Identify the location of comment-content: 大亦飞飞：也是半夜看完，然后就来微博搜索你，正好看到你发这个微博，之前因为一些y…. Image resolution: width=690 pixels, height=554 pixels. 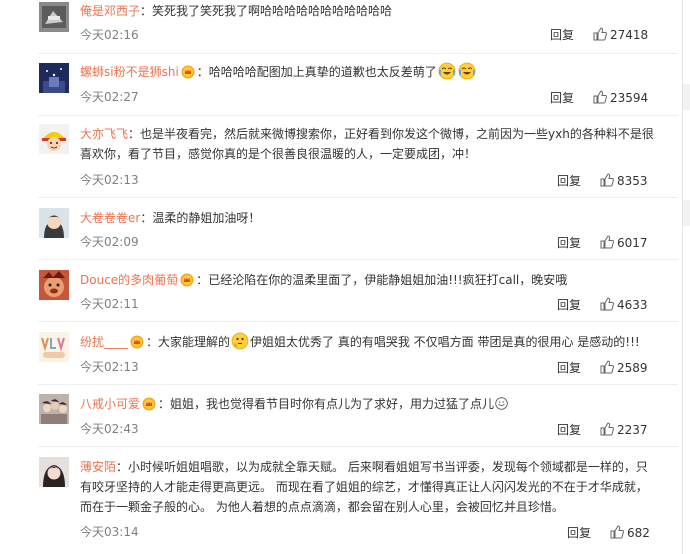
(368, 144).